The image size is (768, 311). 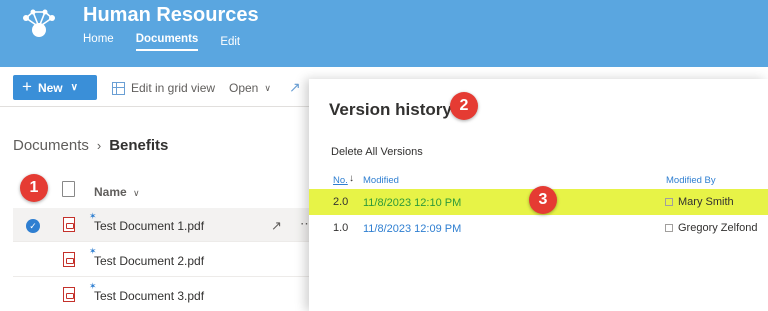 I want to click on file-type-icon, so click(x=68, y=189).